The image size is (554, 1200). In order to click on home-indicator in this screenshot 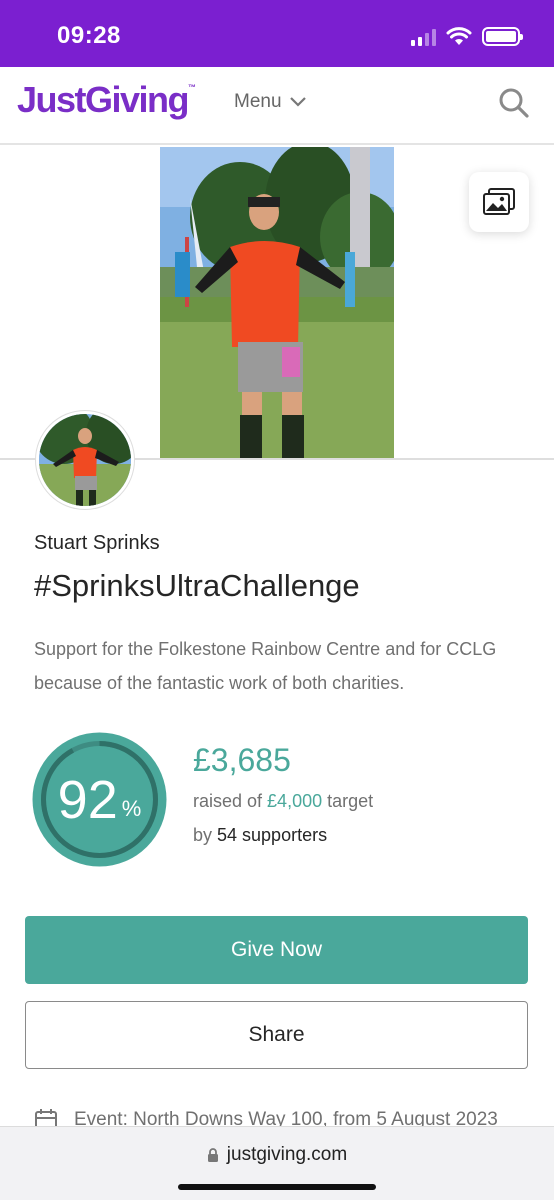, I will do `click(277, 1187)`.